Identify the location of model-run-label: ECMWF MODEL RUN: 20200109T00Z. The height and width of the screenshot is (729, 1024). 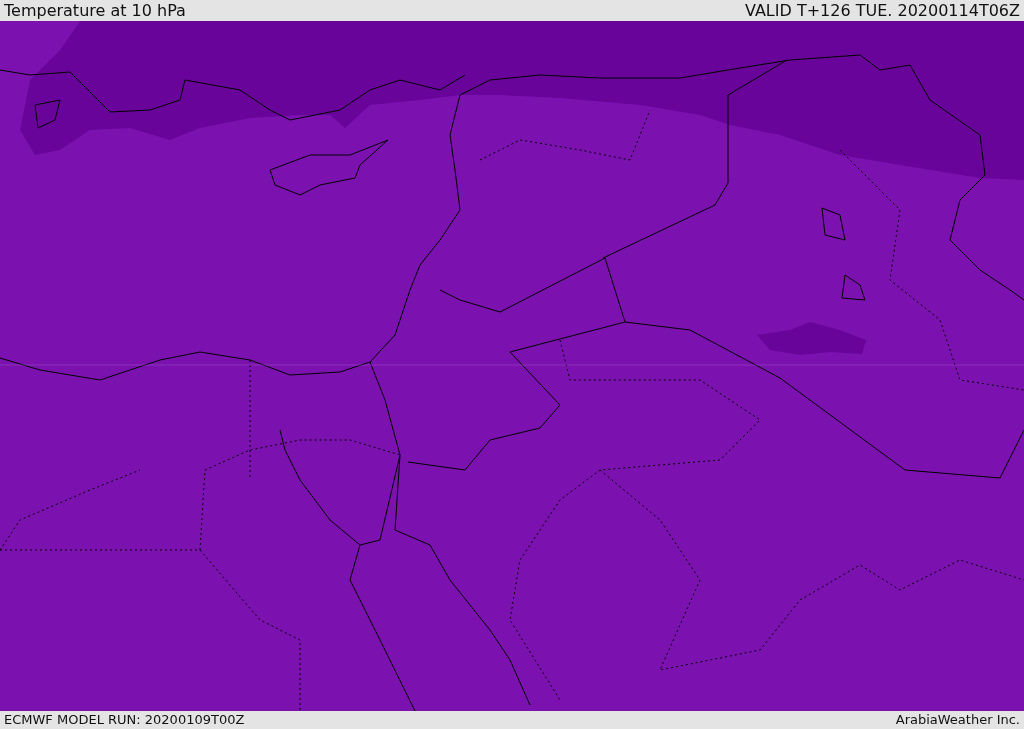
(124, 720).